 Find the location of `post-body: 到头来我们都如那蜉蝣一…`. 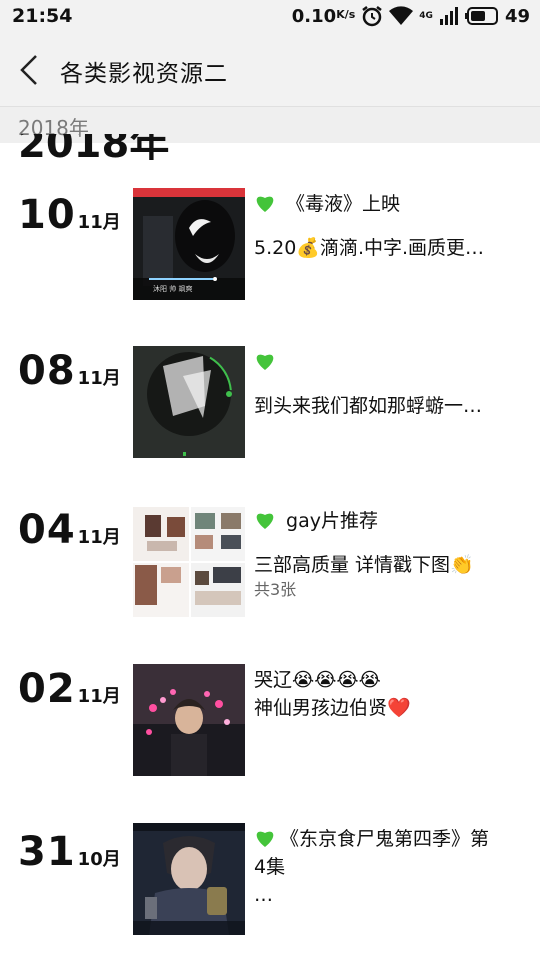

post-body: 到头来我们都如那蜉蝣一… is located at coordinates (368, 406).